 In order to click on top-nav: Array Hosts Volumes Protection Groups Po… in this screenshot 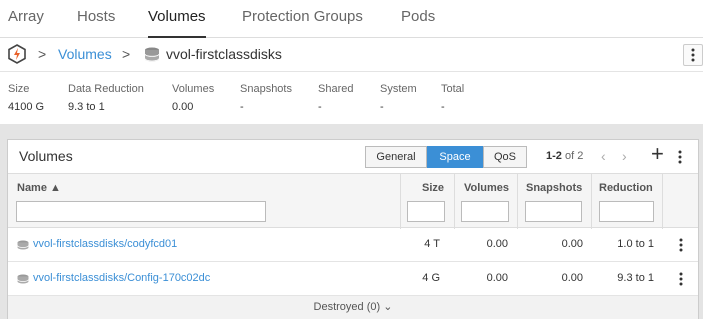, I will do `click(351, 19)`.